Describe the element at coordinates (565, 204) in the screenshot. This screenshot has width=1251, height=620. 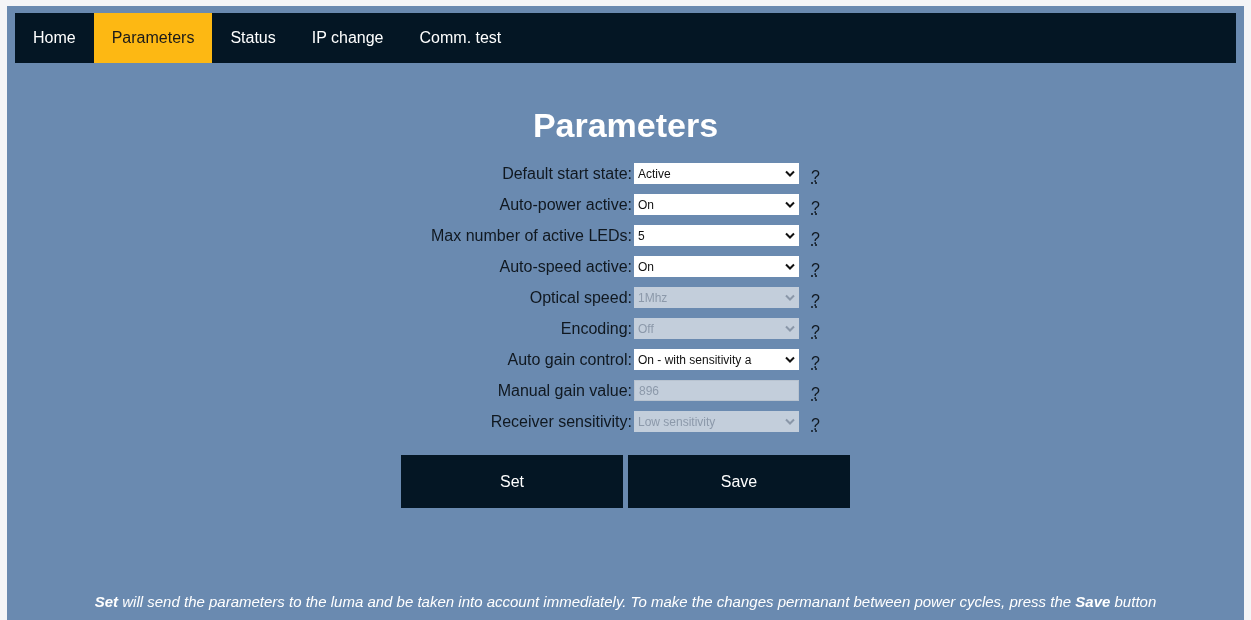
I see `field-label: Auto-power active:` at that location.